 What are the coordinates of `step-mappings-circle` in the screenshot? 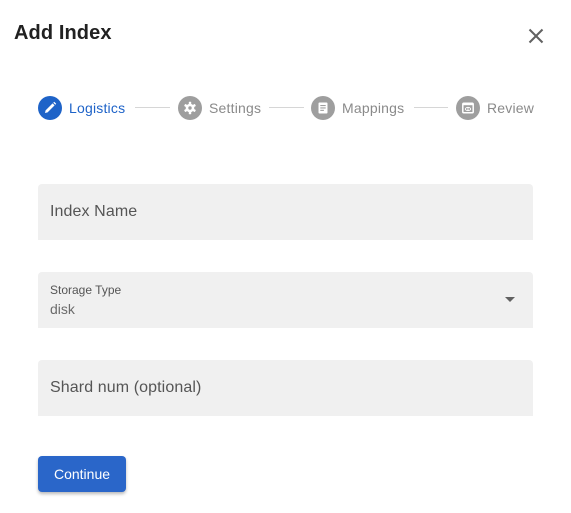 It's located at (323, 108).